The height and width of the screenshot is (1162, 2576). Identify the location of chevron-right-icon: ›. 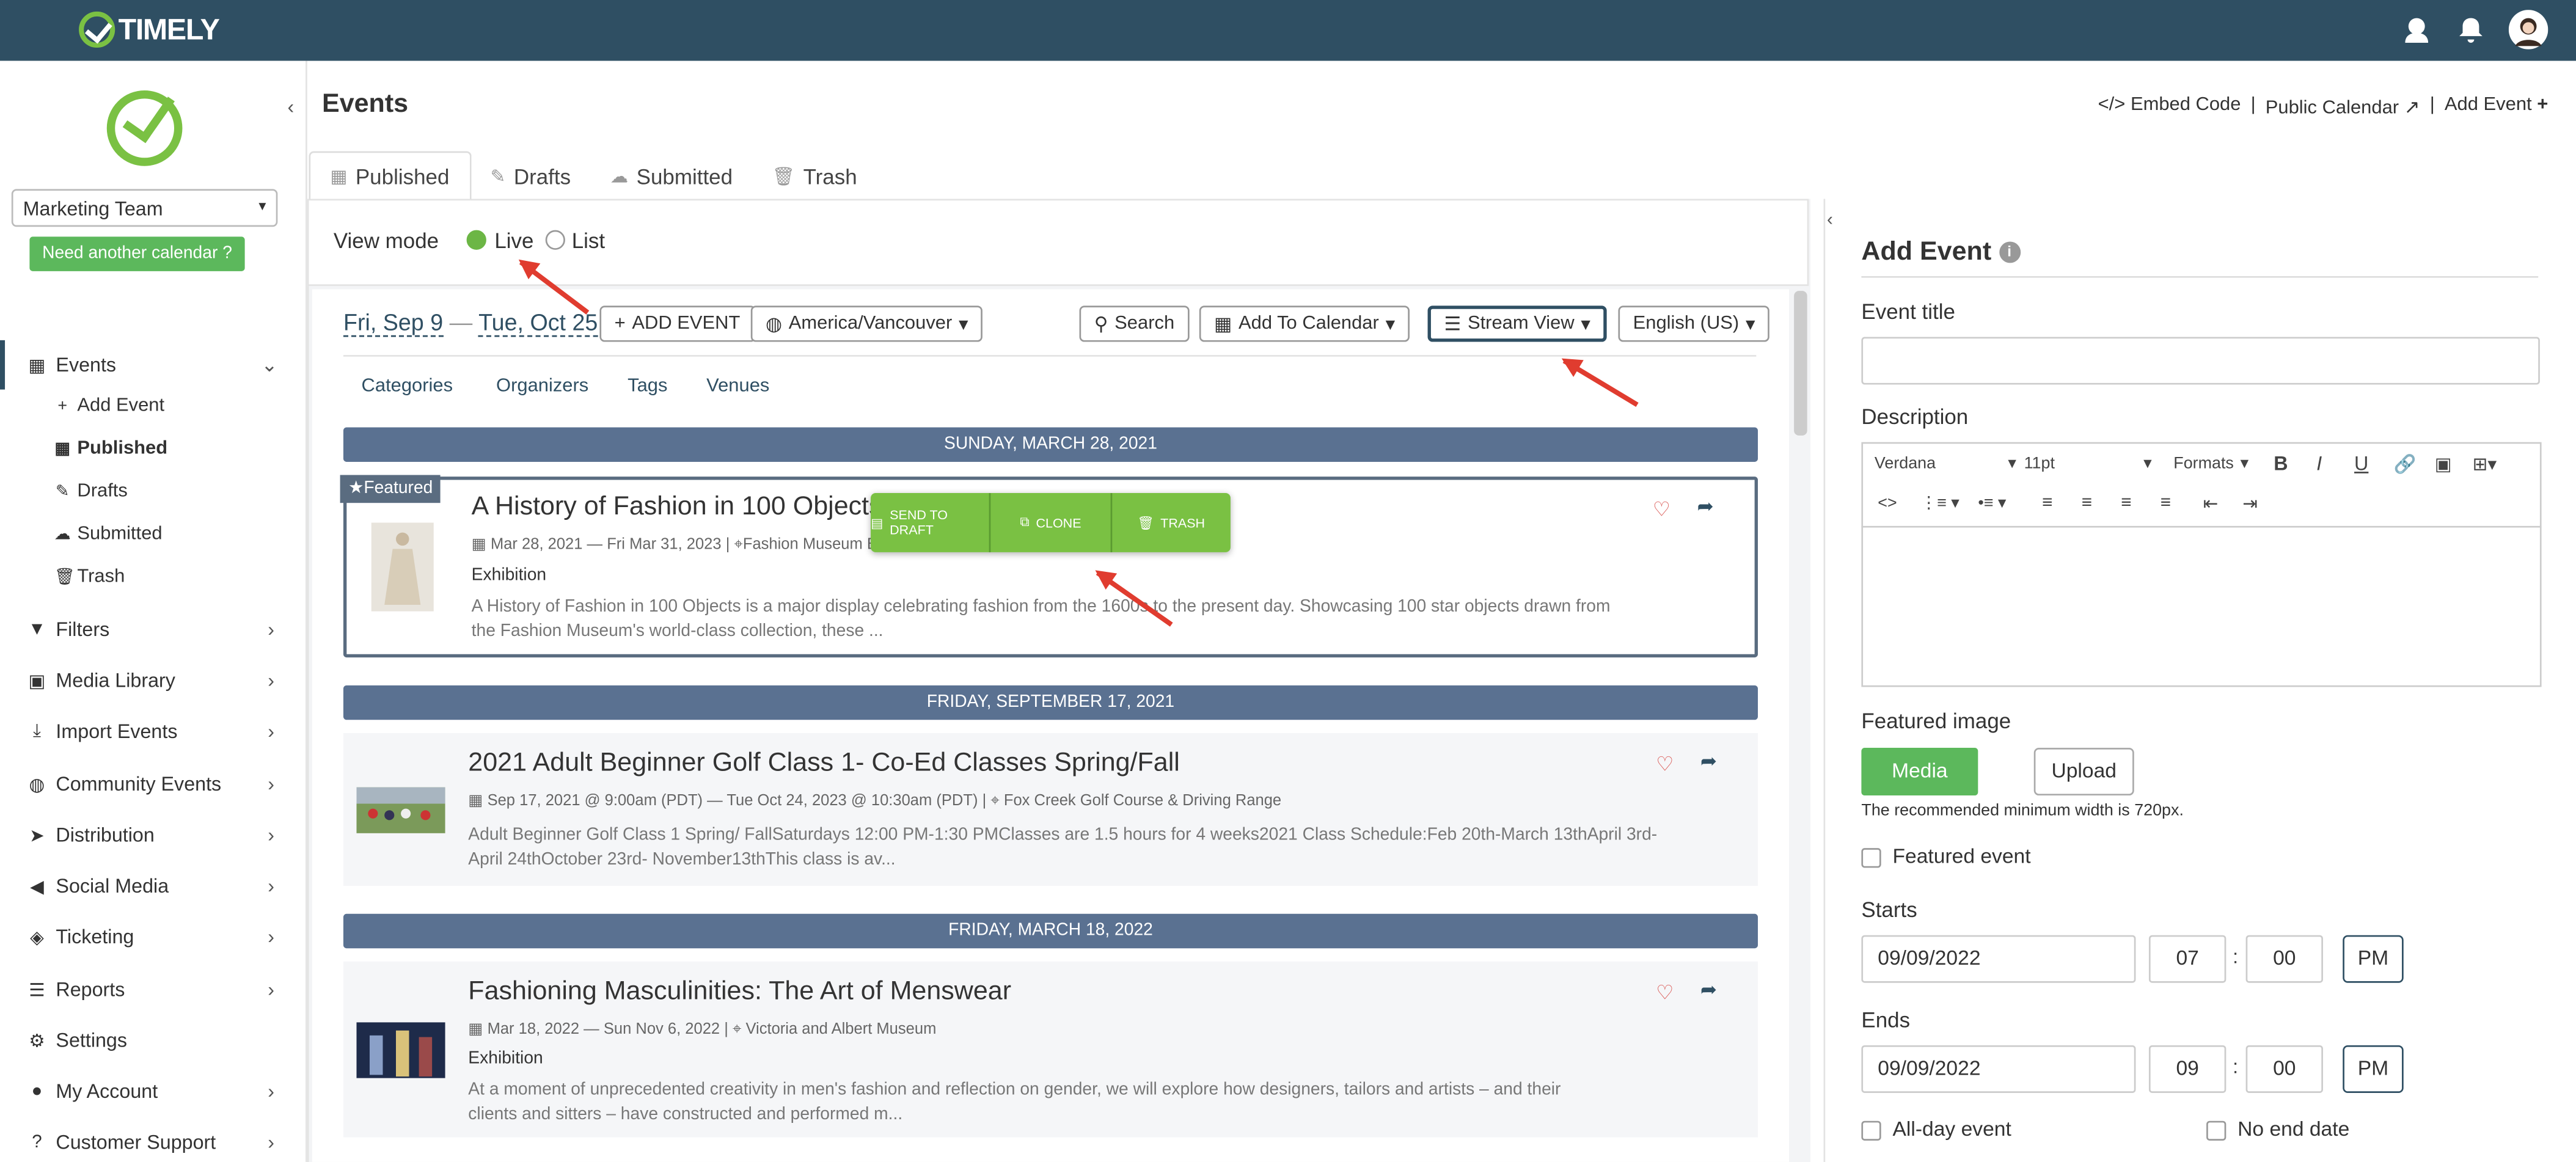
(271, 885).